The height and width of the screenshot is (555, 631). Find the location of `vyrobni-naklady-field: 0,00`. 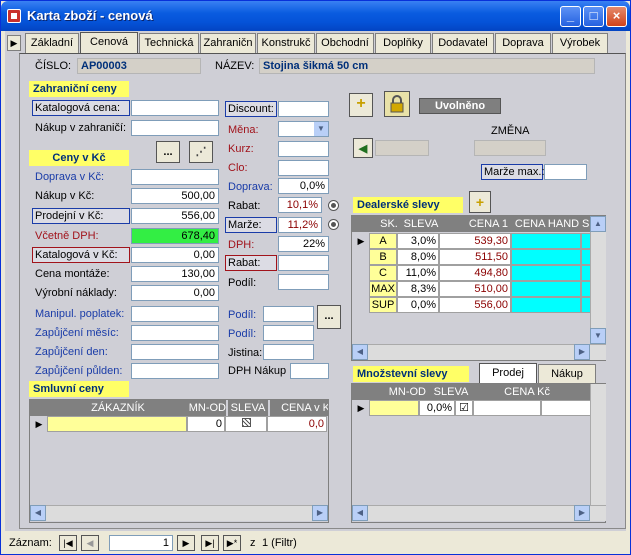

vyrobni-naklady-field: 0,00 is located at coordinates (175, 293).